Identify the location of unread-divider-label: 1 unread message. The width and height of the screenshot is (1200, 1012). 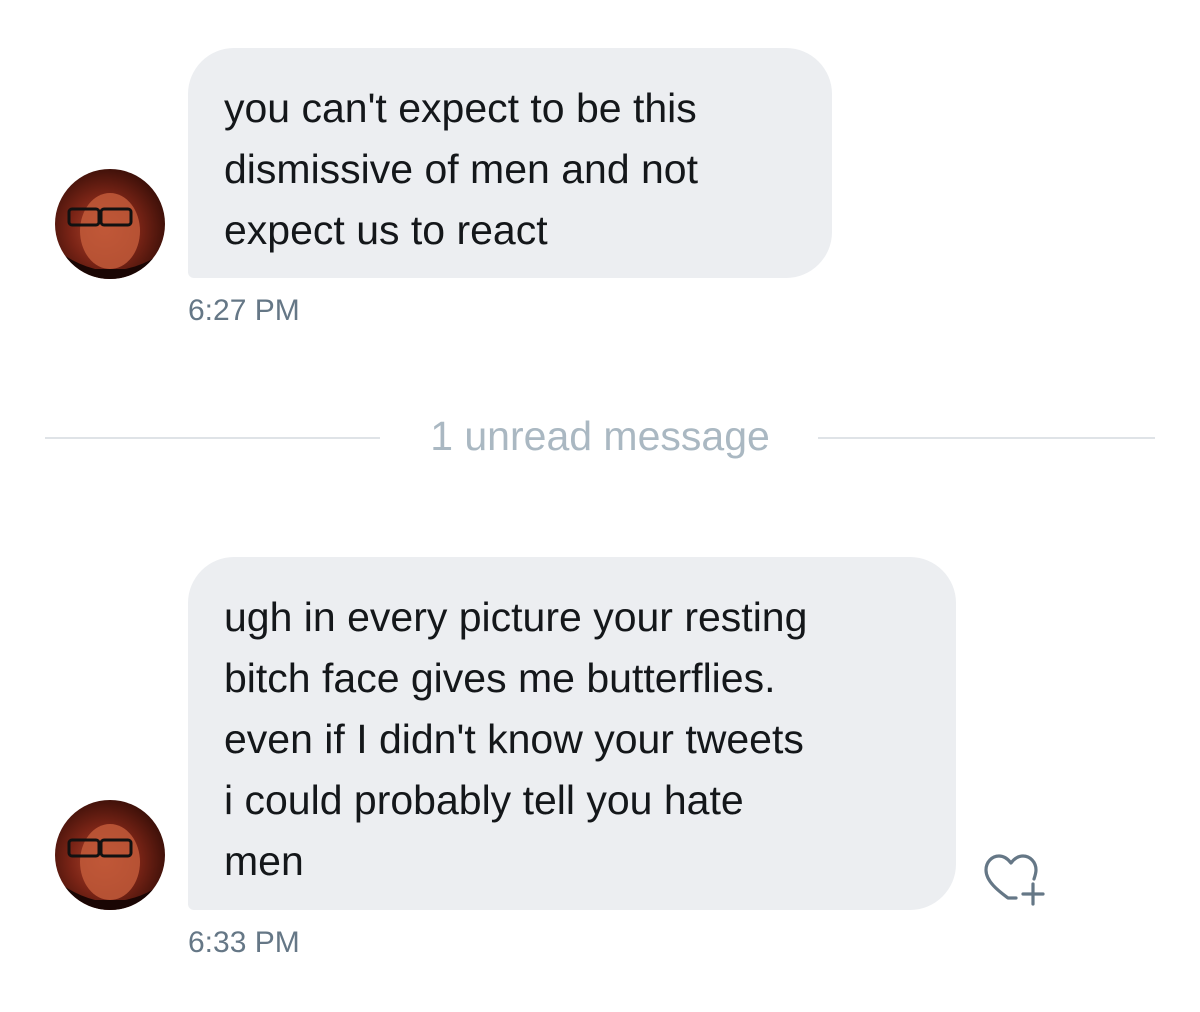
(600, 436).